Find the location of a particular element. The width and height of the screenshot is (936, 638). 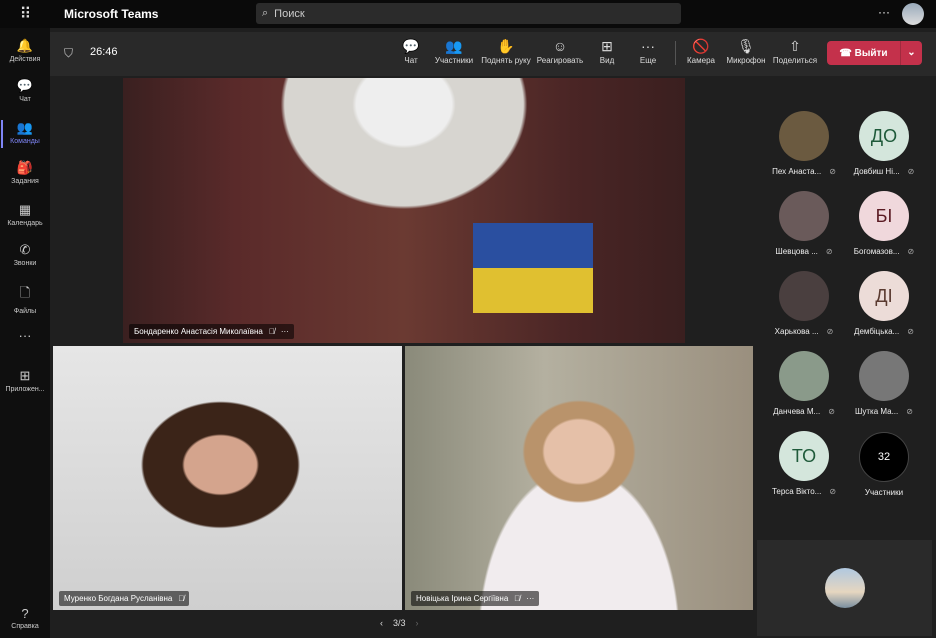

sidebar-icon: ··· is located at coordinates (25, 335).